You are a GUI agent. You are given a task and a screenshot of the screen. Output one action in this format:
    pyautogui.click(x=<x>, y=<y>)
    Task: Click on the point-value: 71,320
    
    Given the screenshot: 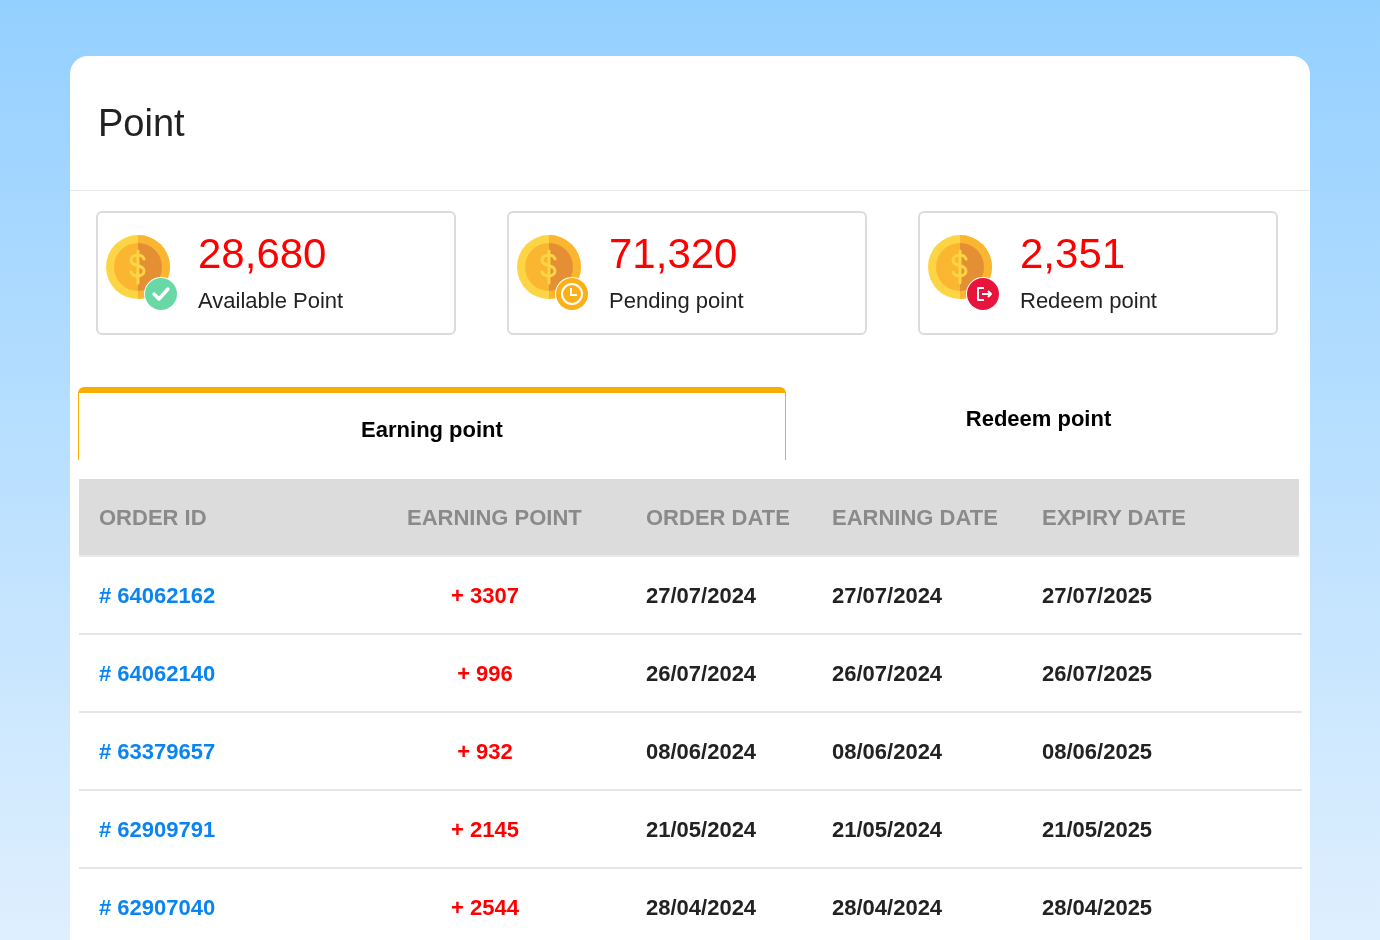 What is the action you would take?
    pyautogui.click(x=674, y=253)
    